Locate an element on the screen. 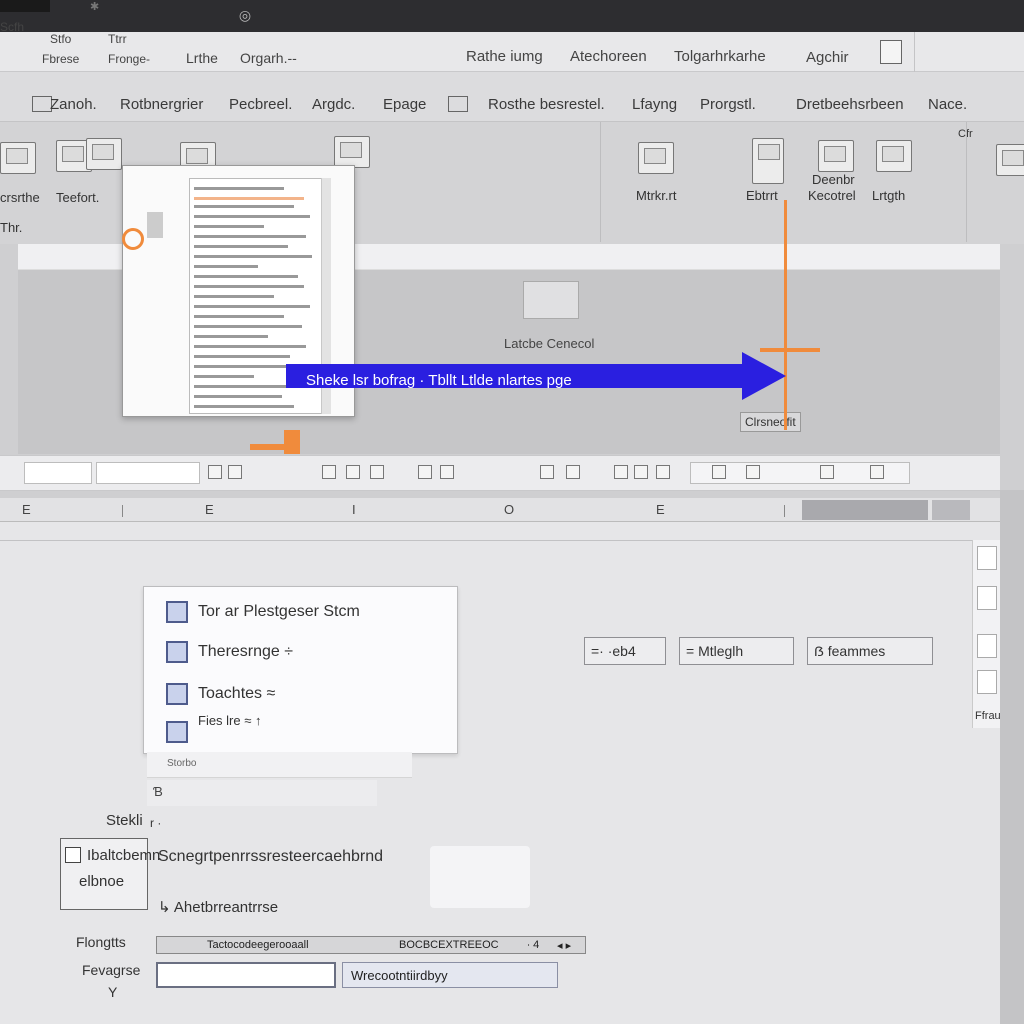 This screenshot has height=1024, width=1024. menu-left-label: Scfh is located at coordinates (12, 27).